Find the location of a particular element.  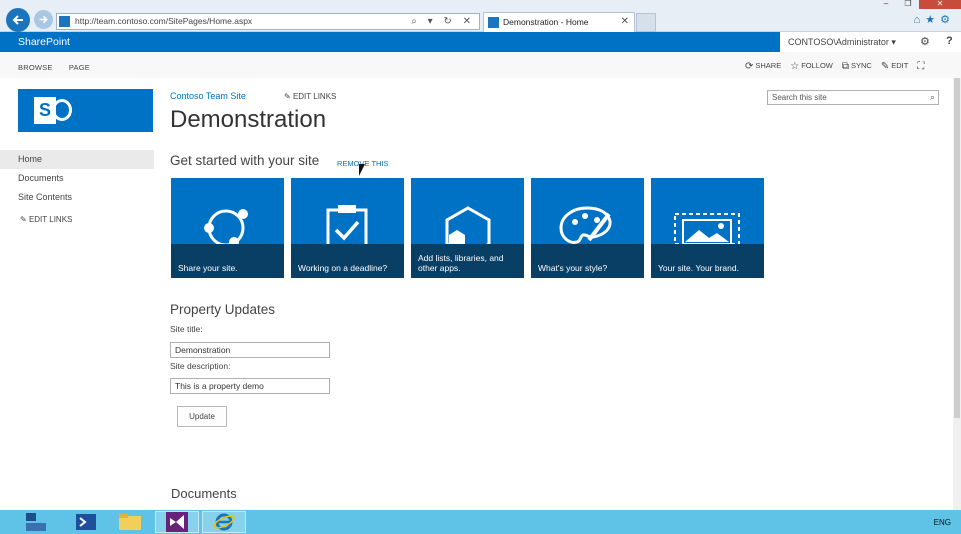

palette-icon is located at coordinates (585, 225).